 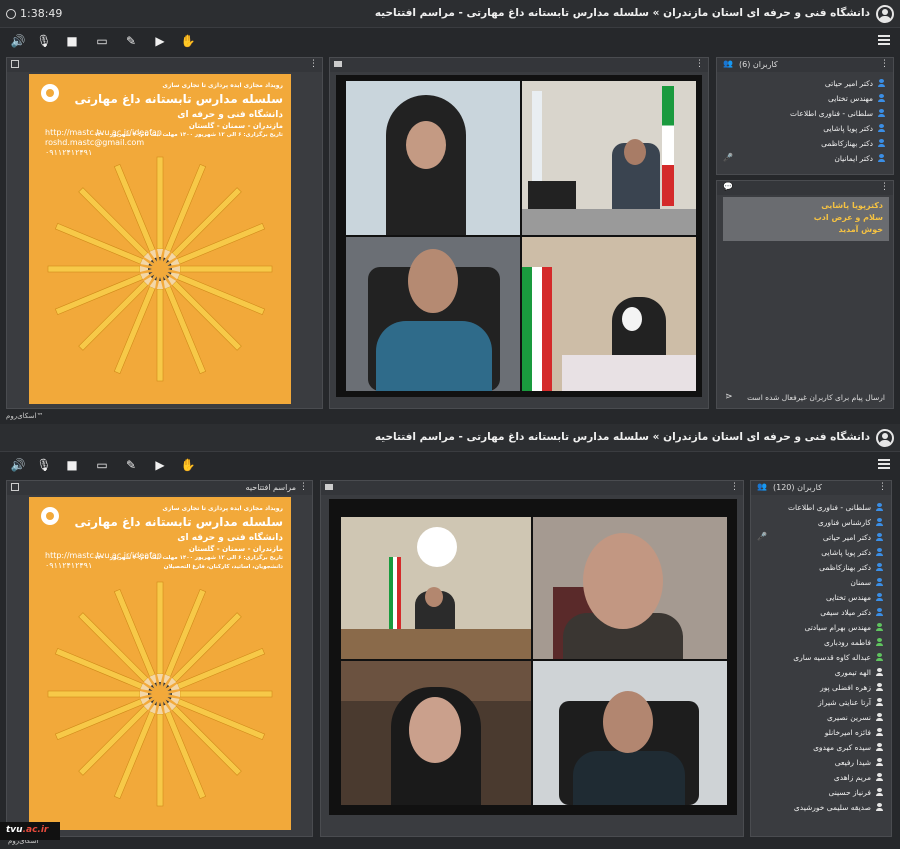 I want to click on user-row: صدیقه سلیمی خورشیدی, so click(x=821, y=807).